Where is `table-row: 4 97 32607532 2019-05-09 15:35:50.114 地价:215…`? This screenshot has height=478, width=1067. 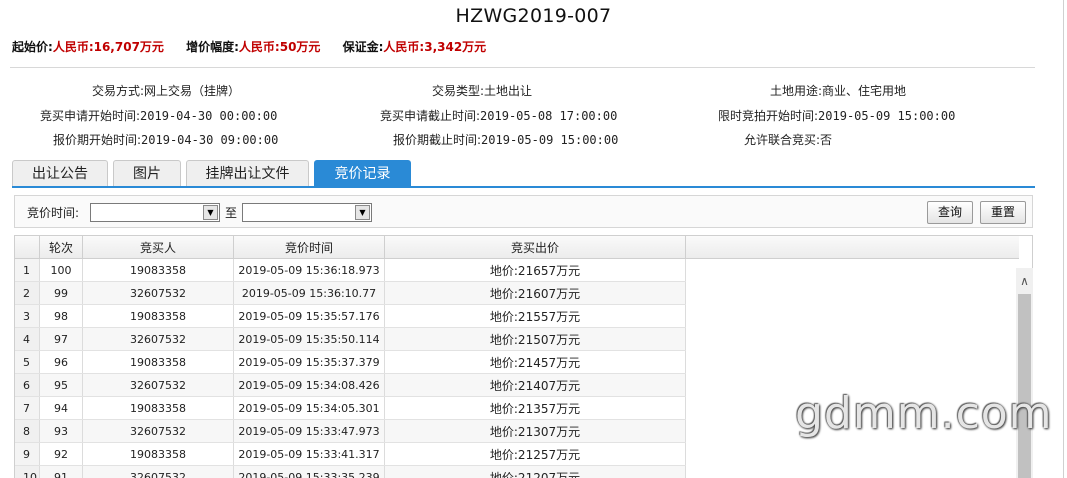 table-row: 4 97 32607532 2019-05-09 15:35:50.114 地价:215… is located at coordinates (517, 339).